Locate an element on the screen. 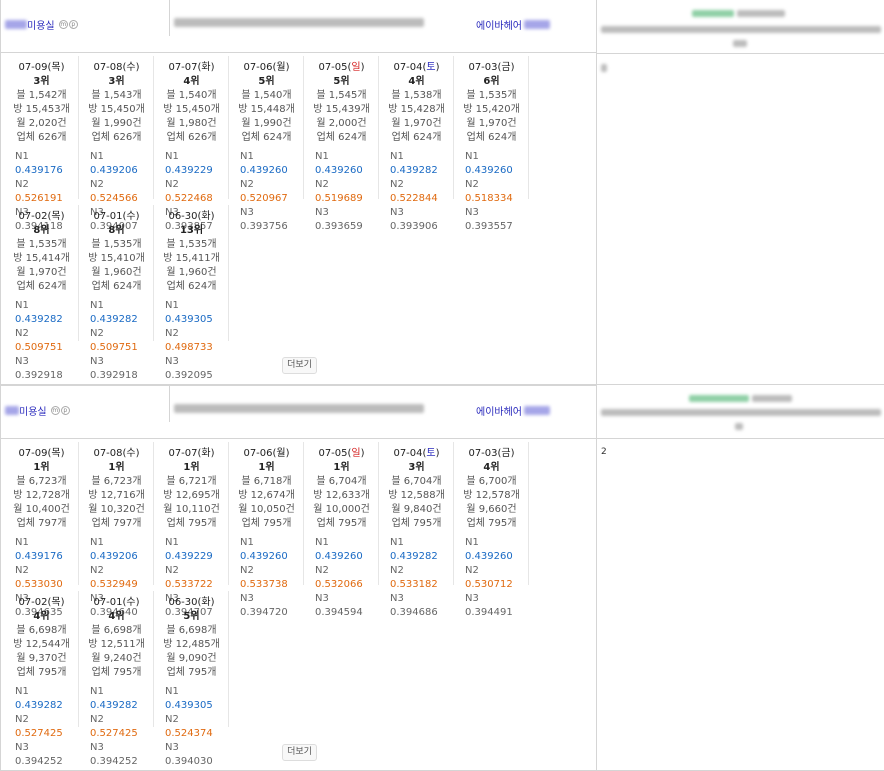  blog-count: 블 1,542개 is located at coordinates (41, 95).